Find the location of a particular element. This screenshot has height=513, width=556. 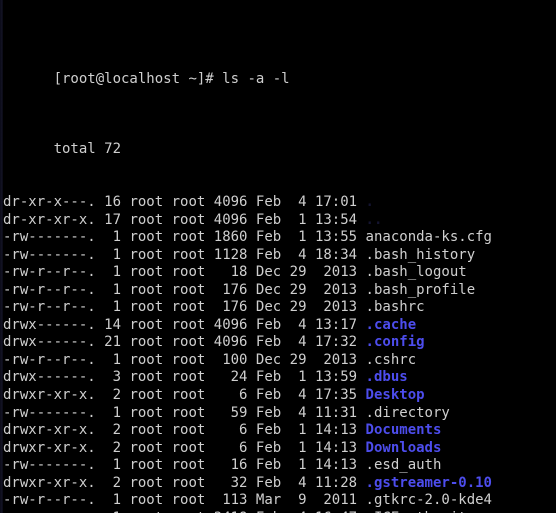

row-filename: .bash_history is located at coordinates (420, 254).